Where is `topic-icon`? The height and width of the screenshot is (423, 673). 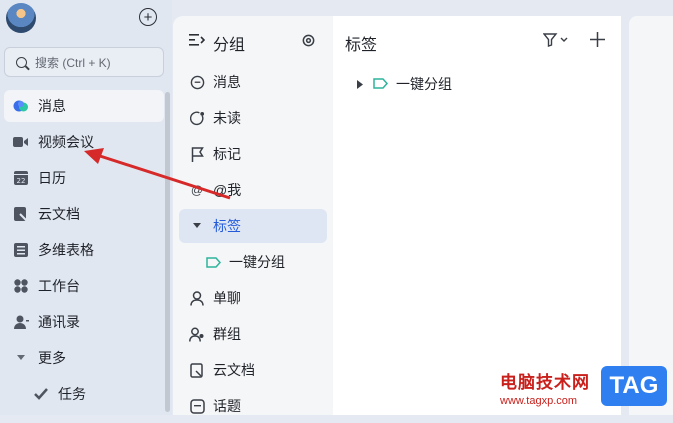
topic-icon is located at coordinates (197, 406).